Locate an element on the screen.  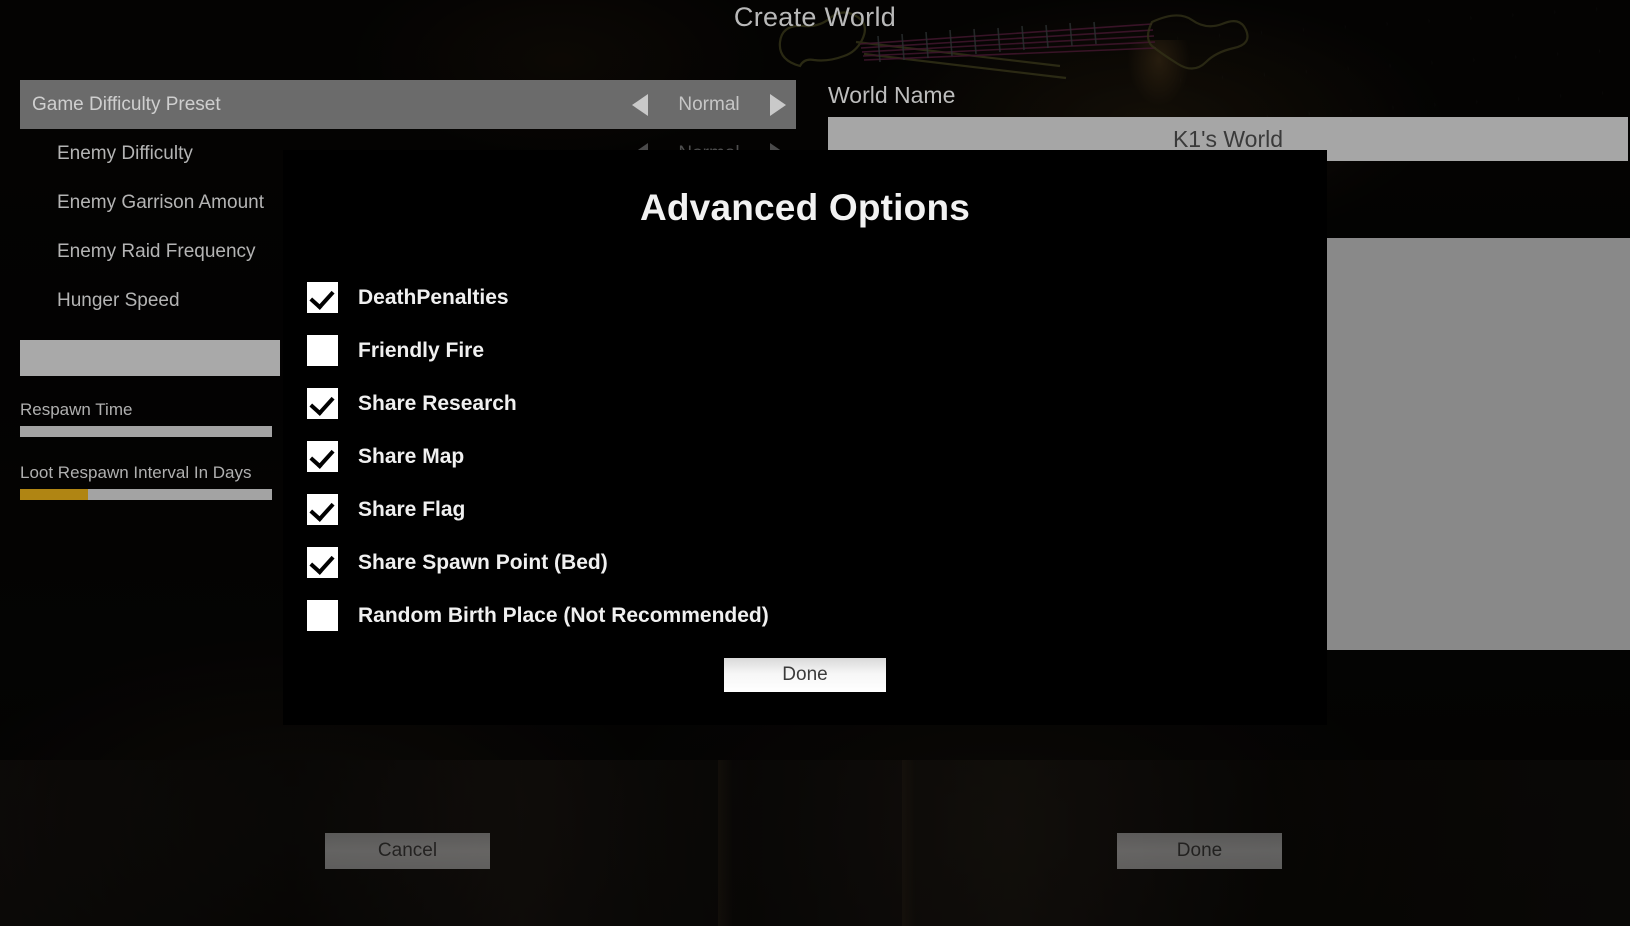
option-row-share-research: Share Research is located at coordinates (412, 403).